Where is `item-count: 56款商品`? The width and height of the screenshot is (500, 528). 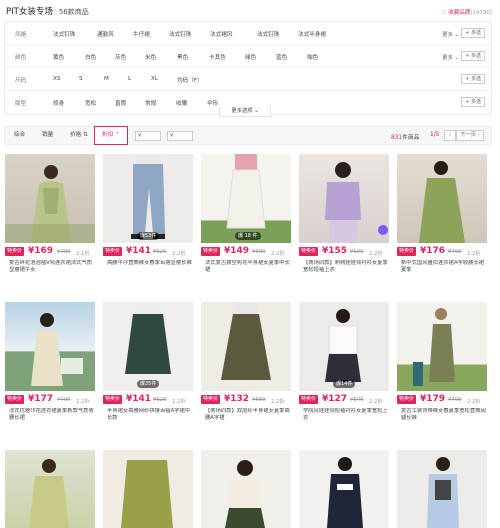 item-count: 56款商品 is located at coordinates (73, 12).